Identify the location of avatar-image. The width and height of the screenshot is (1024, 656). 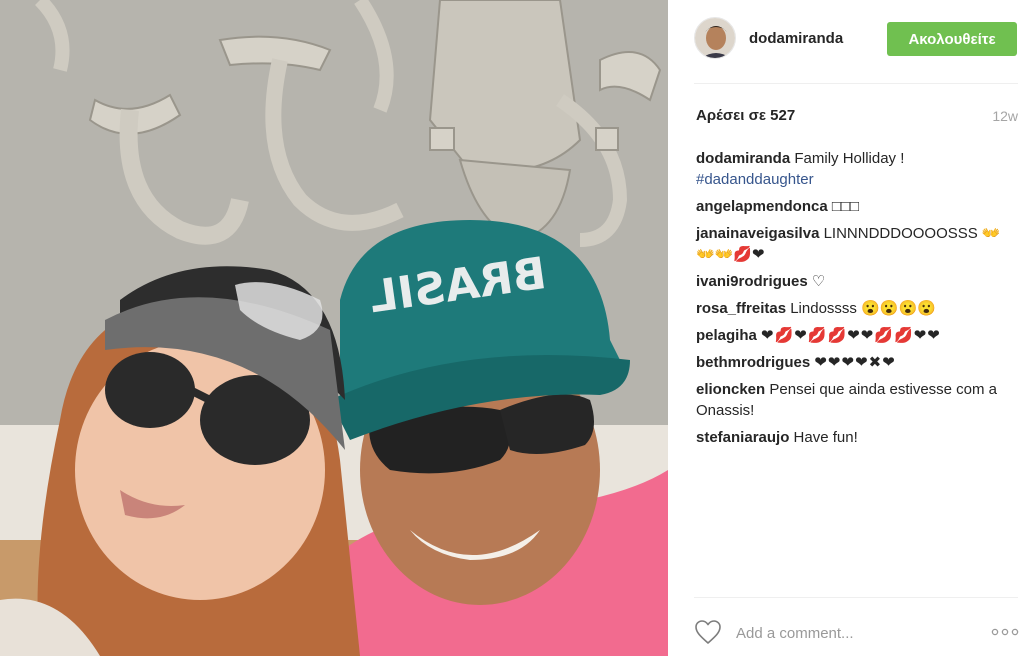
(715, 38).